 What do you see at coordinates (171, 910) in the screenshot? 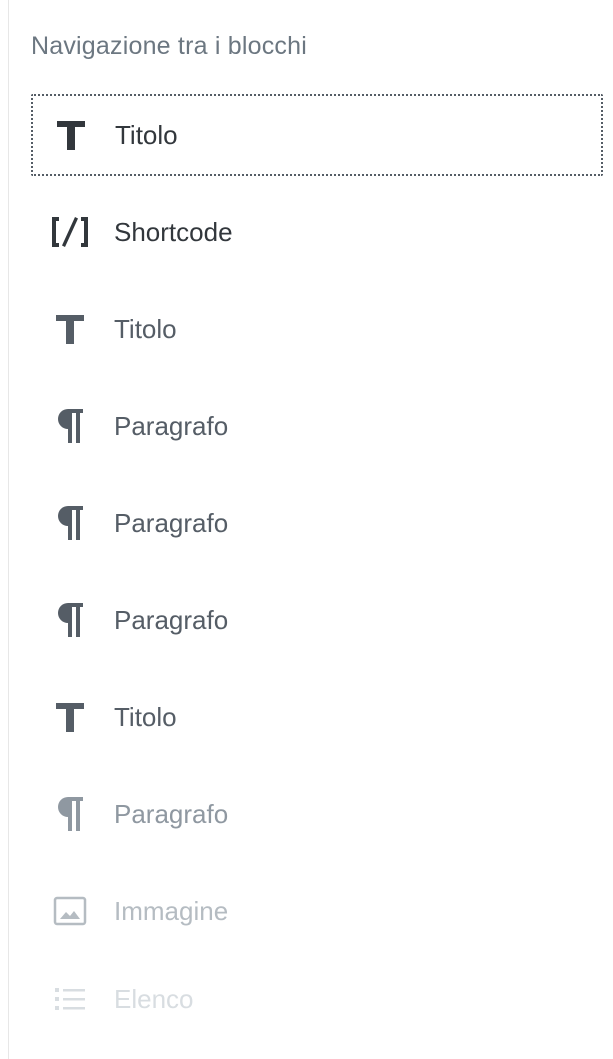
I see `block-item-label: Immagine` at bounding box center [171, 910].